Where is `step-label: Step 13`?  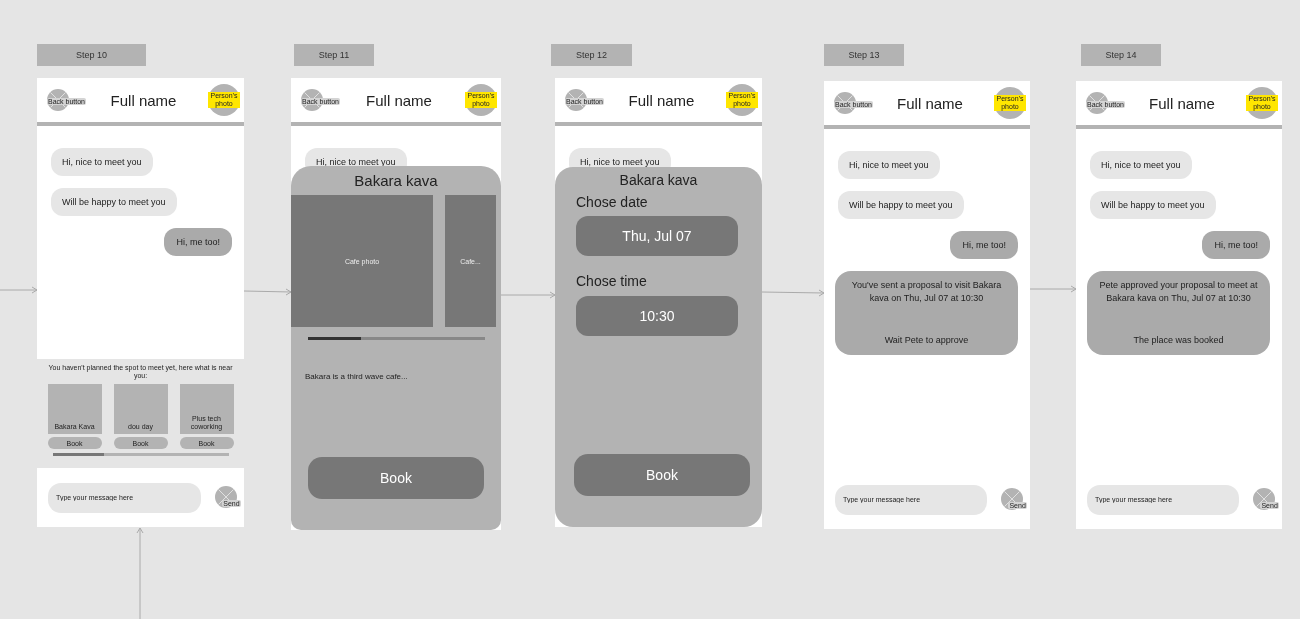 step-label: Step 13 is located at coordinates (864, 55).